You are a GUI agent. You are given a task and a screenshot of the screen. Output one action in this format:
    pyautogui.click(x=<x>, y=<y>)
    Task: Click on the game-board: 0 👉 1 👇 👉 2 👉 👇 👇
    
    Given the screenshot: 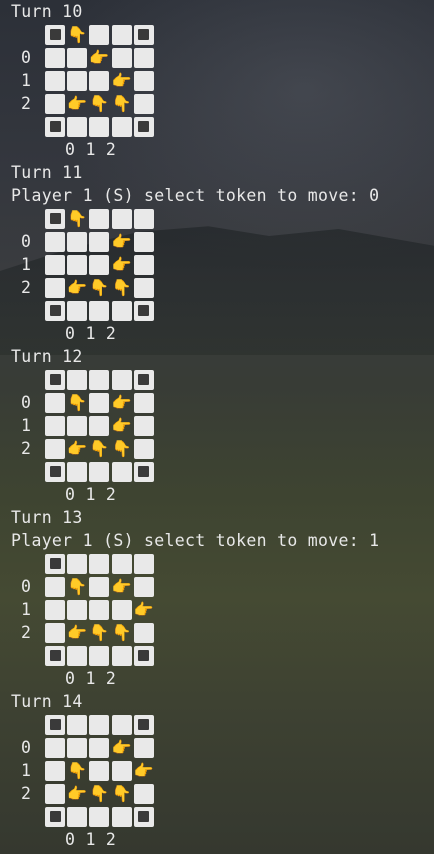 What is the action you would take?
    pyautogui.click(x=222, y=770)
    